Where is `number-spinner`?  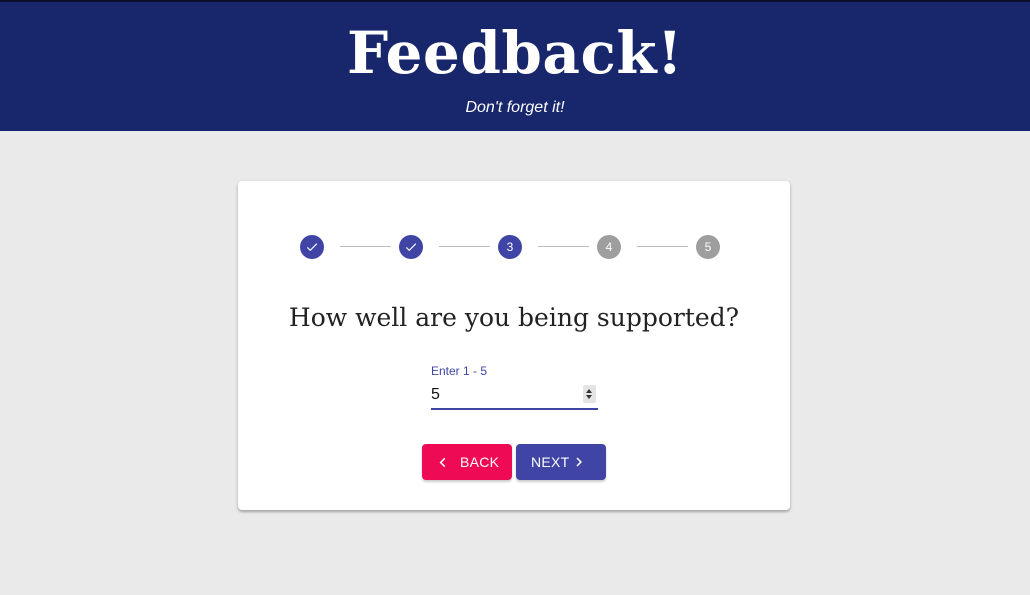 number-spinner is located at coordinates (589, 394).